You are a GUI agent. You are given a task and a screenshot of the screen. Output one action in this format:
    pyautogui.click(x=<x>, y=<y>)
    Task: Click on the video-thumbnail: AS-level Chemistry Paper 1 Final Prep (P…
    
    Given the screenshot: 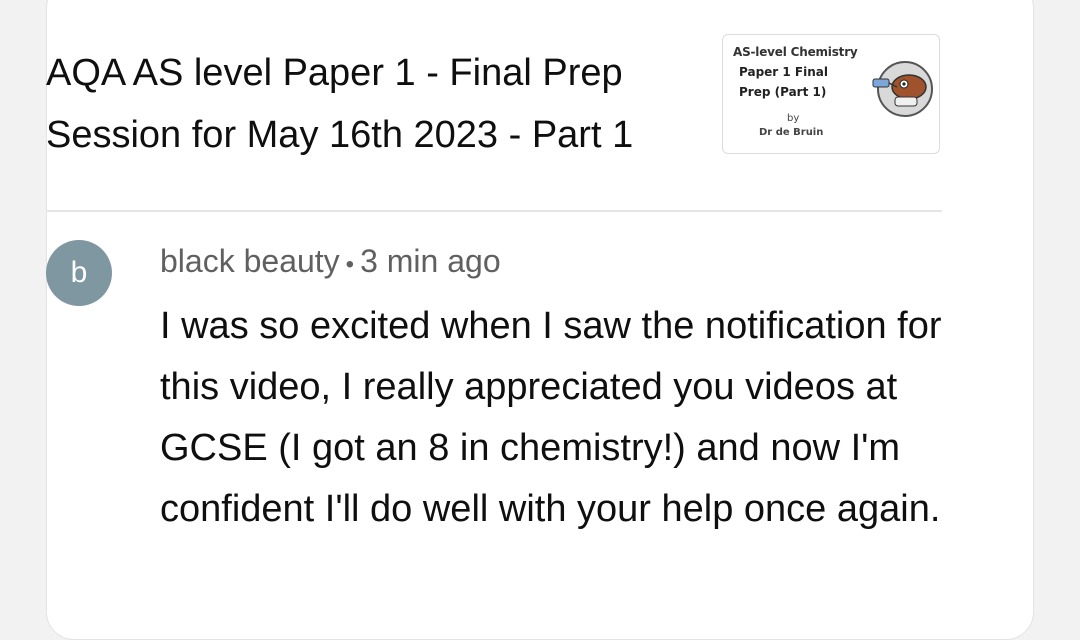 What is the action you would take?
    pyautogui.click(x=831, y=94)
    